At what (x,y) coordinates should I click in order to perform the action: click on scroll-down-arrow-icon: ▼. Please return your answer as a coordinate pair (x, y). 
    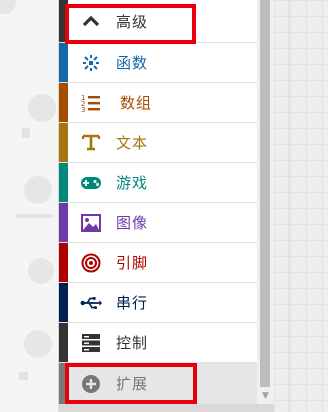
    Looking at the image, I should click on (265, 396).